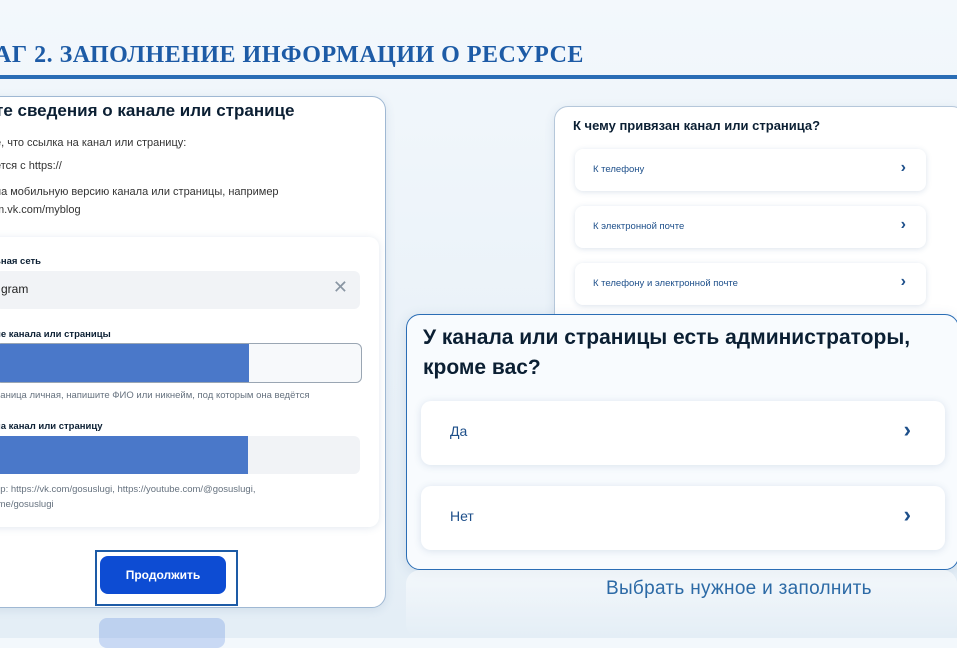 This screenshot has width=957, height=648. Describe the element at coordinates (55, 334) in the screenshot. I see `name-label: ие канала или страницы` at that location.